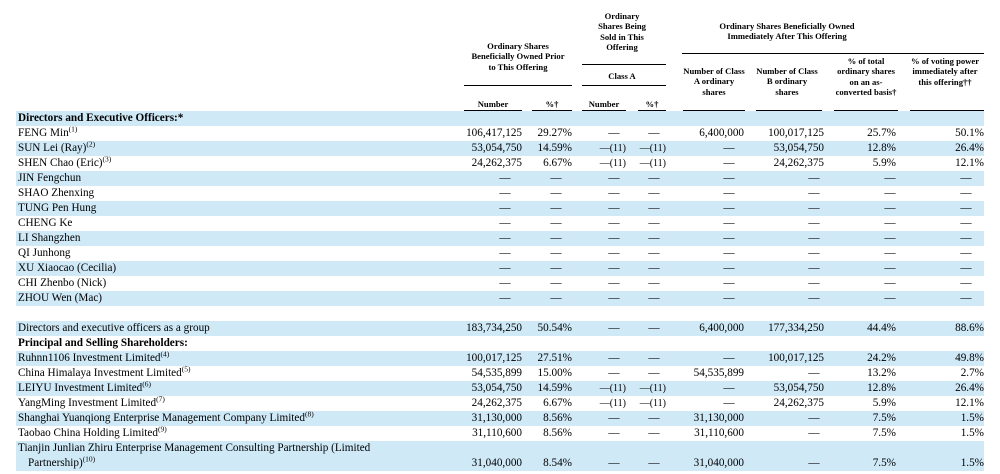  I want to click on row-label: Ruhnn1106 Investment Limited(4), so click(94, 356).